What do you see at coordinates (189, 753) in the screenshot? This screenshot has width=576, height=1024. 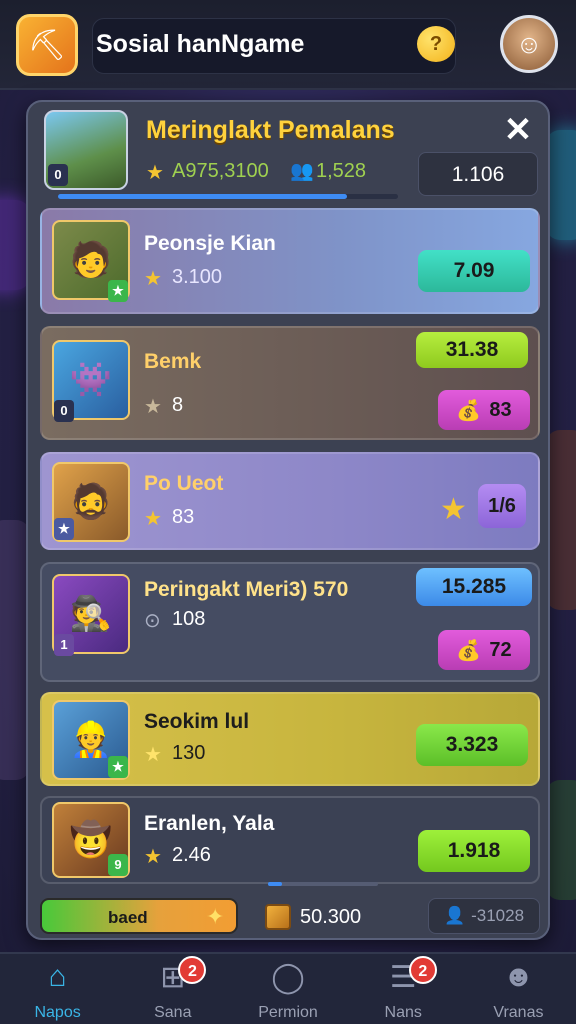 I see `player-stat: 130` at bounding box center [189, 753].